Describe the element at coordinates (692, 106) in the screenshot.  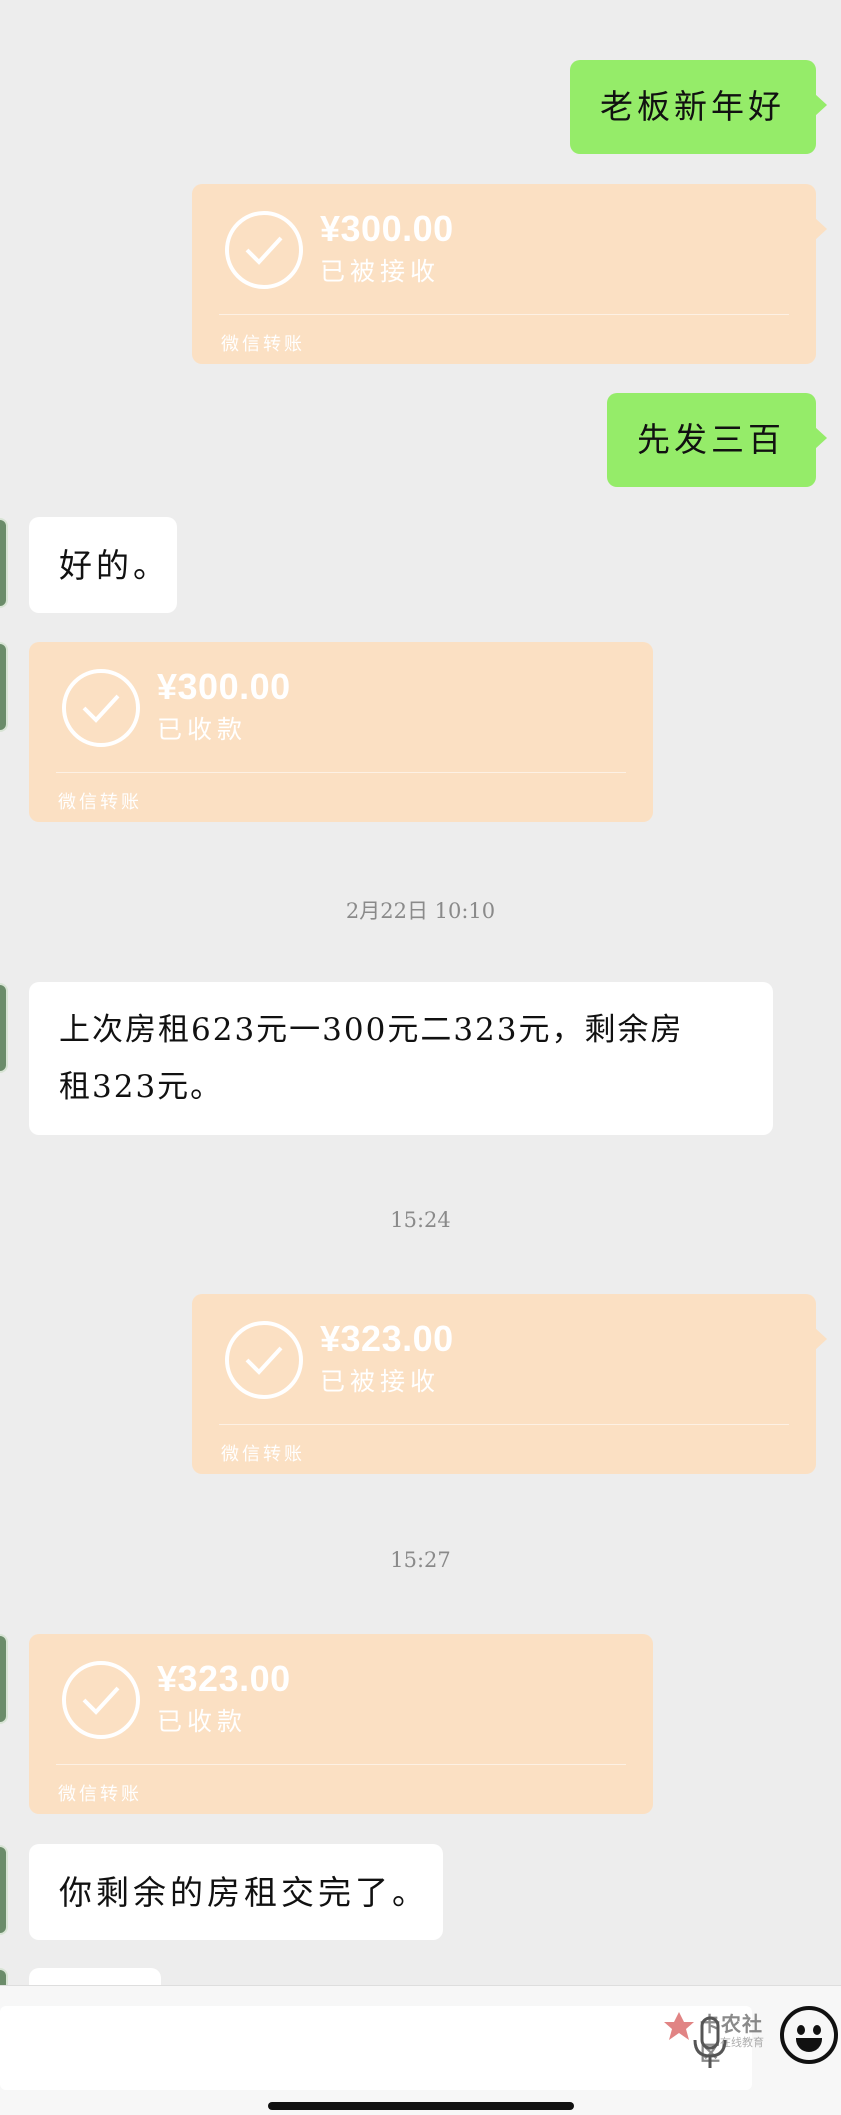
I see `message-text: 老板新年好` at that location.